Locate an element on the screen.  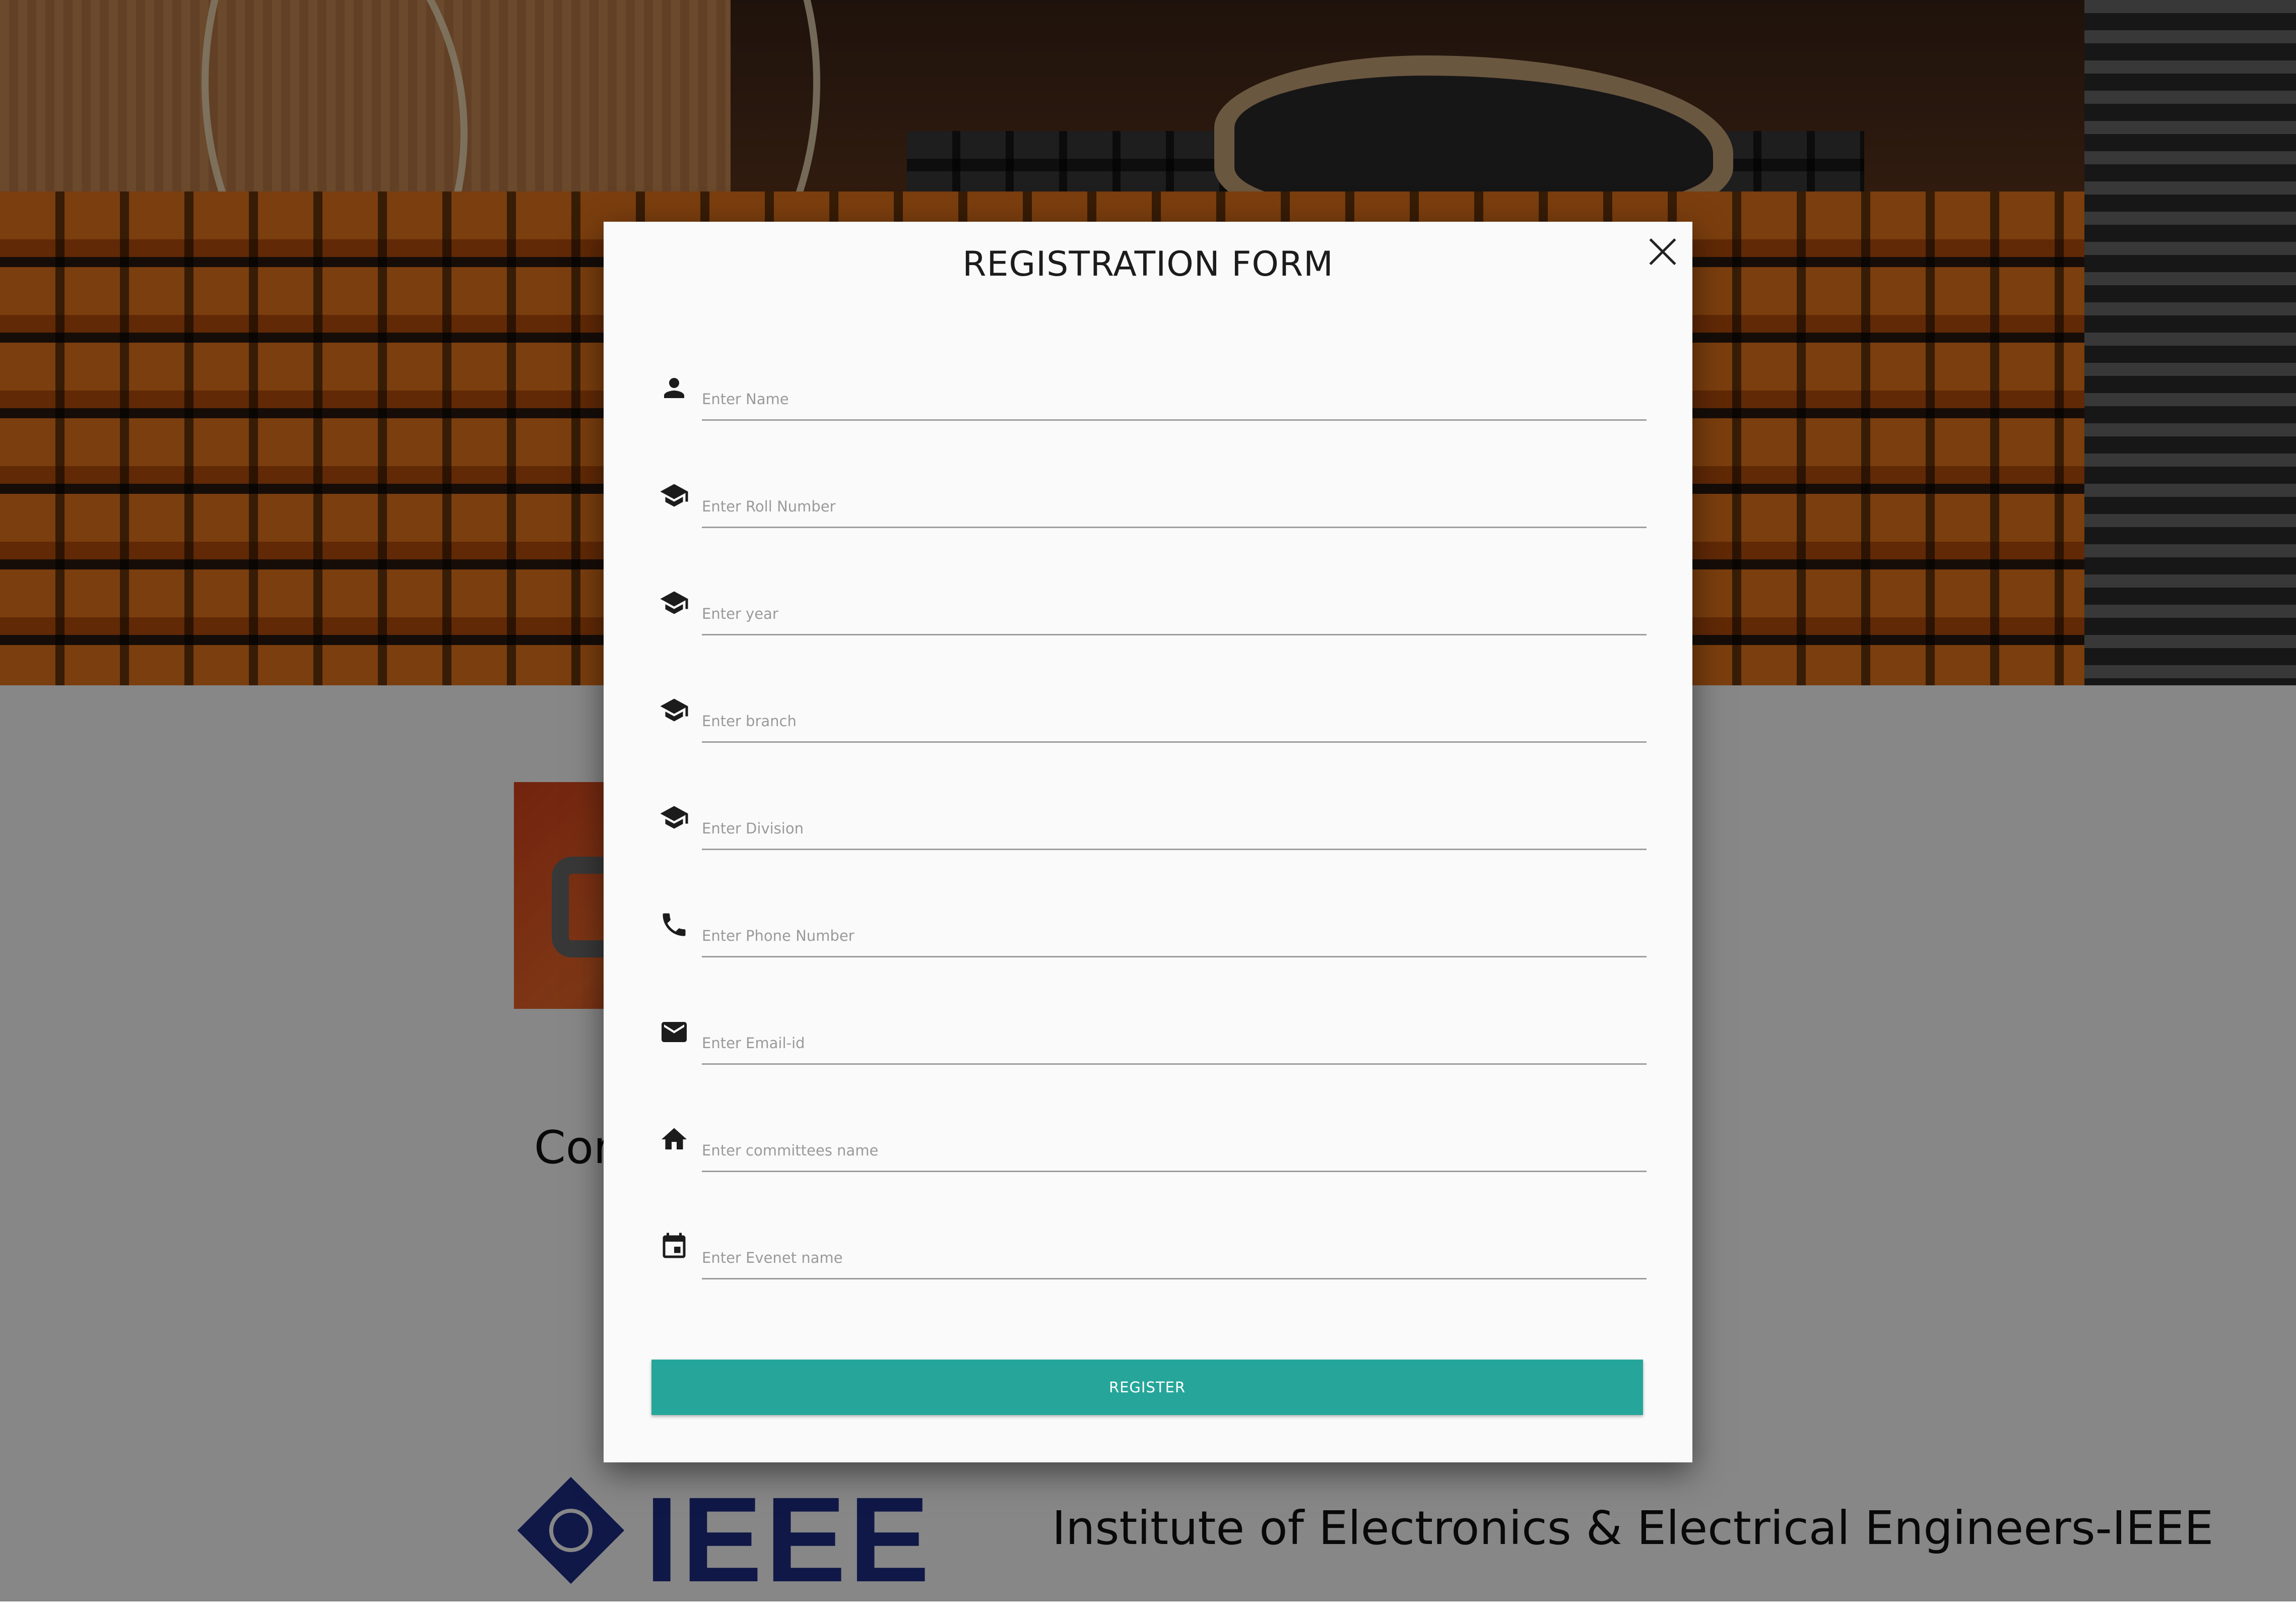
mail-icon is located at coordinates (674, 1032).